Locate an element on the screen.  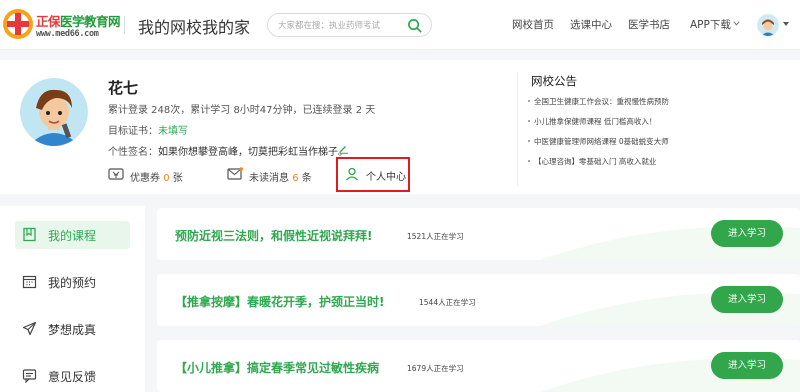
sign-label: 个性签名： is located at coordinates (133, 152).